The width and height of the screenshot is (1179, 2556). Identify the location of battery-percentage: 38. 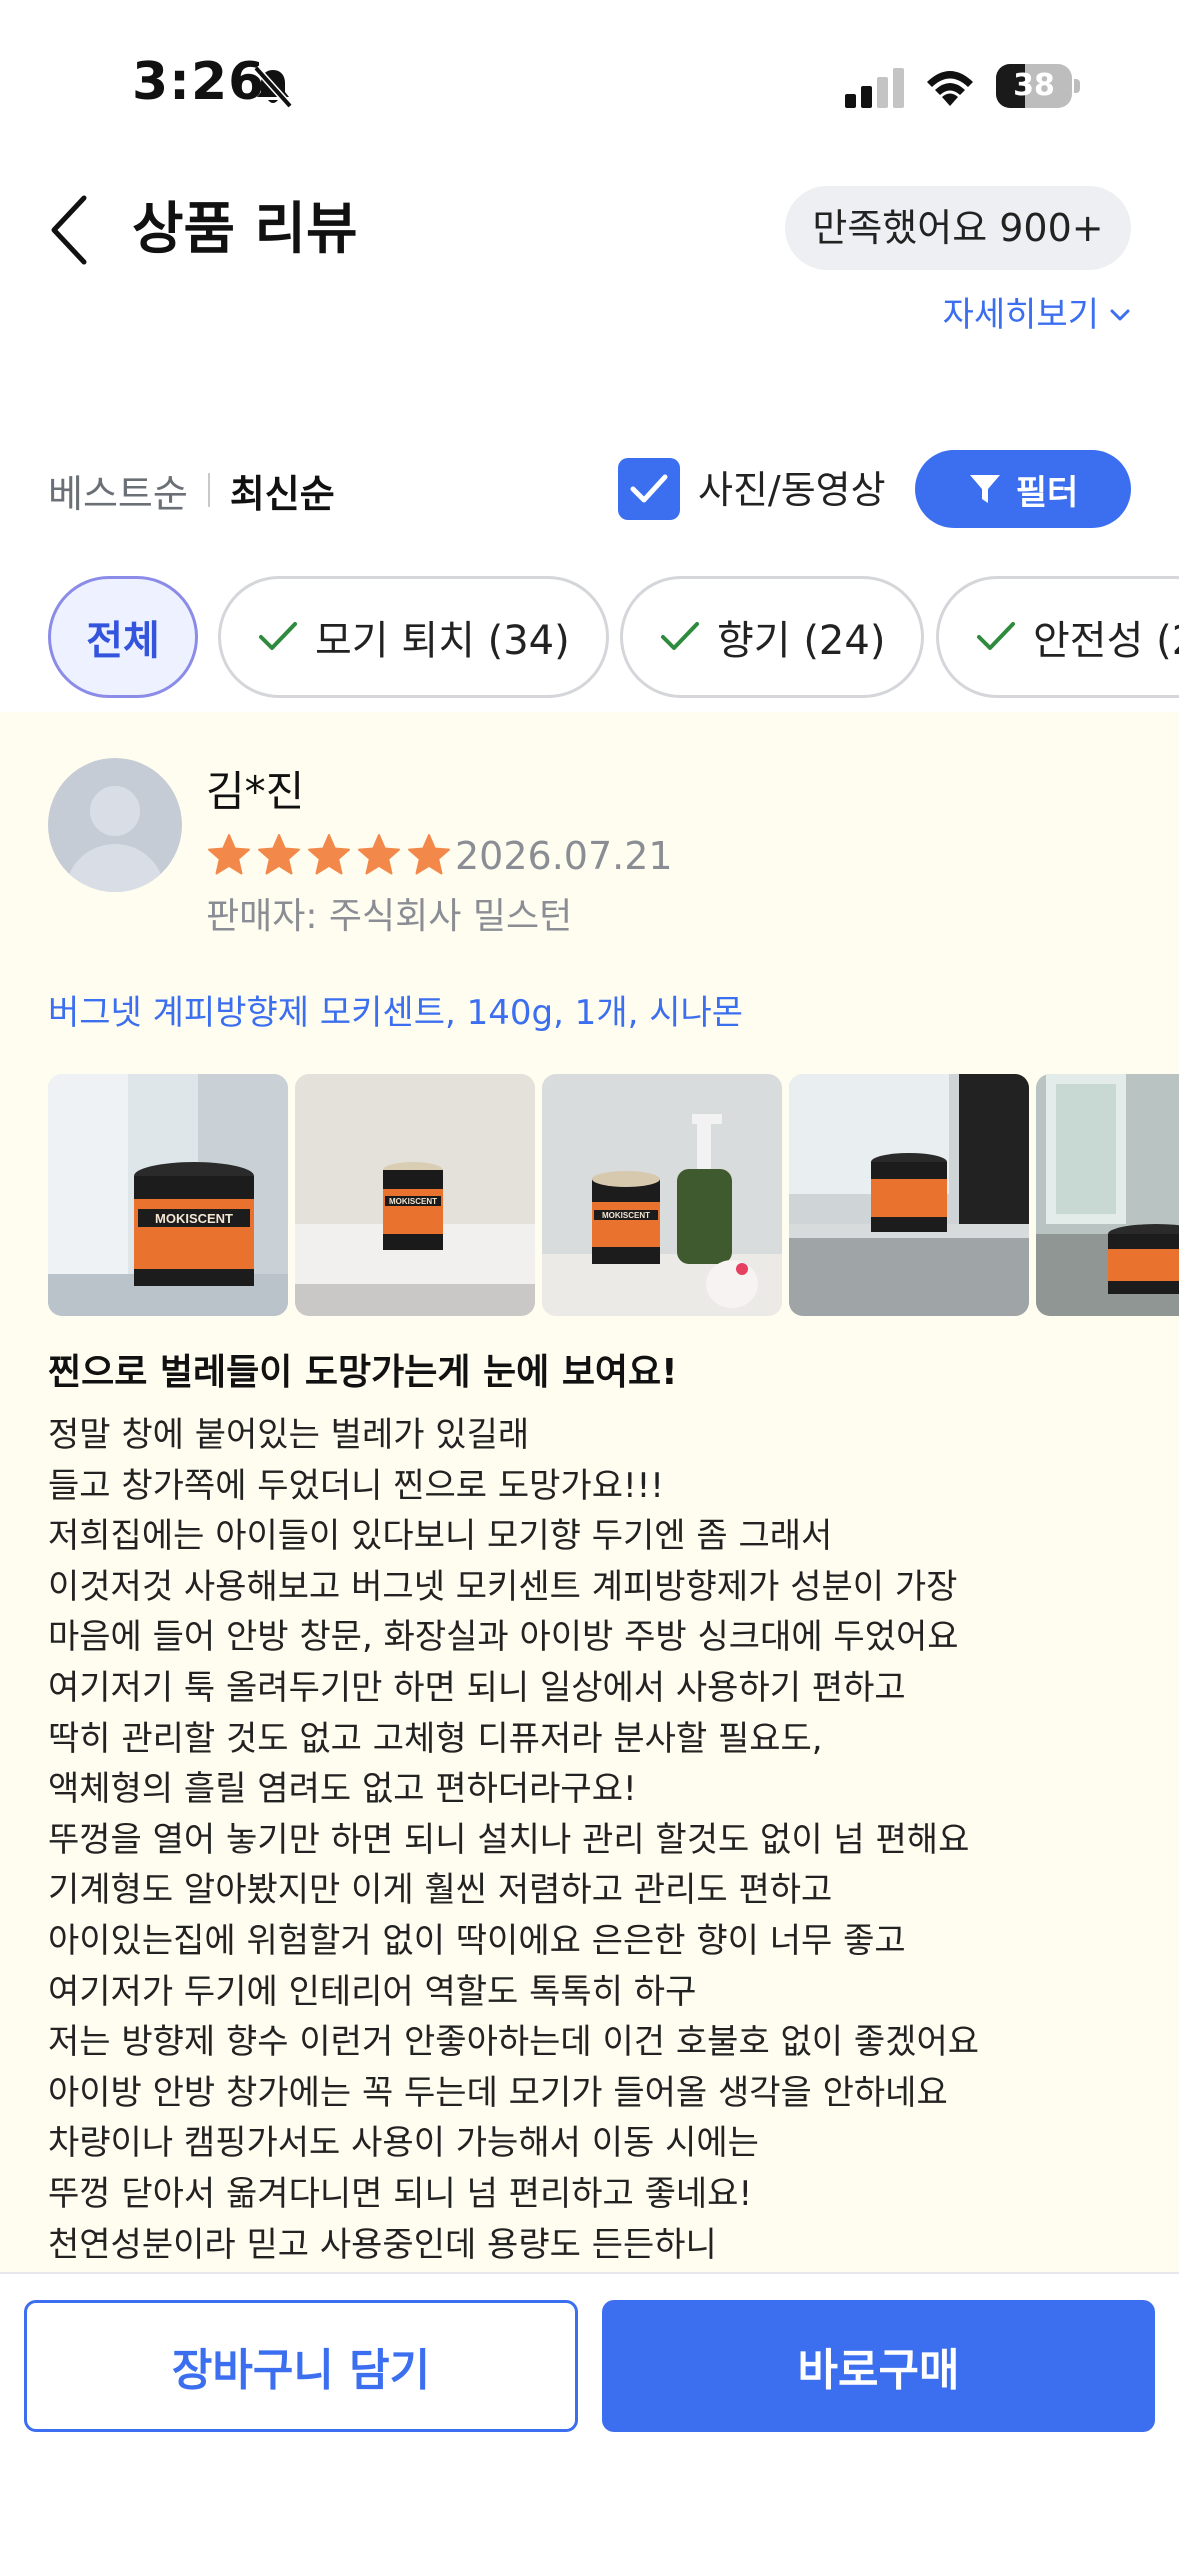
(1034, 85).